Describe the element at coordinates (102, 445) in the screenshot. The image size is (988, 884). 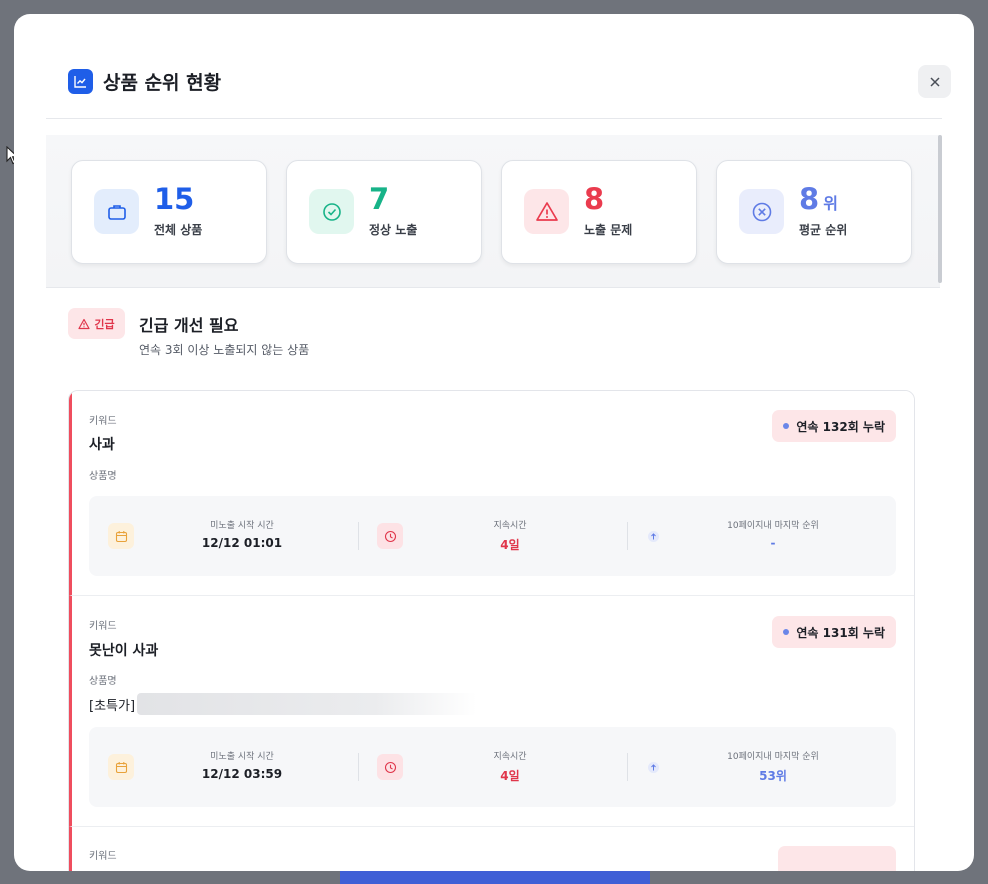
I see `keyword-value: 사과` at that location.